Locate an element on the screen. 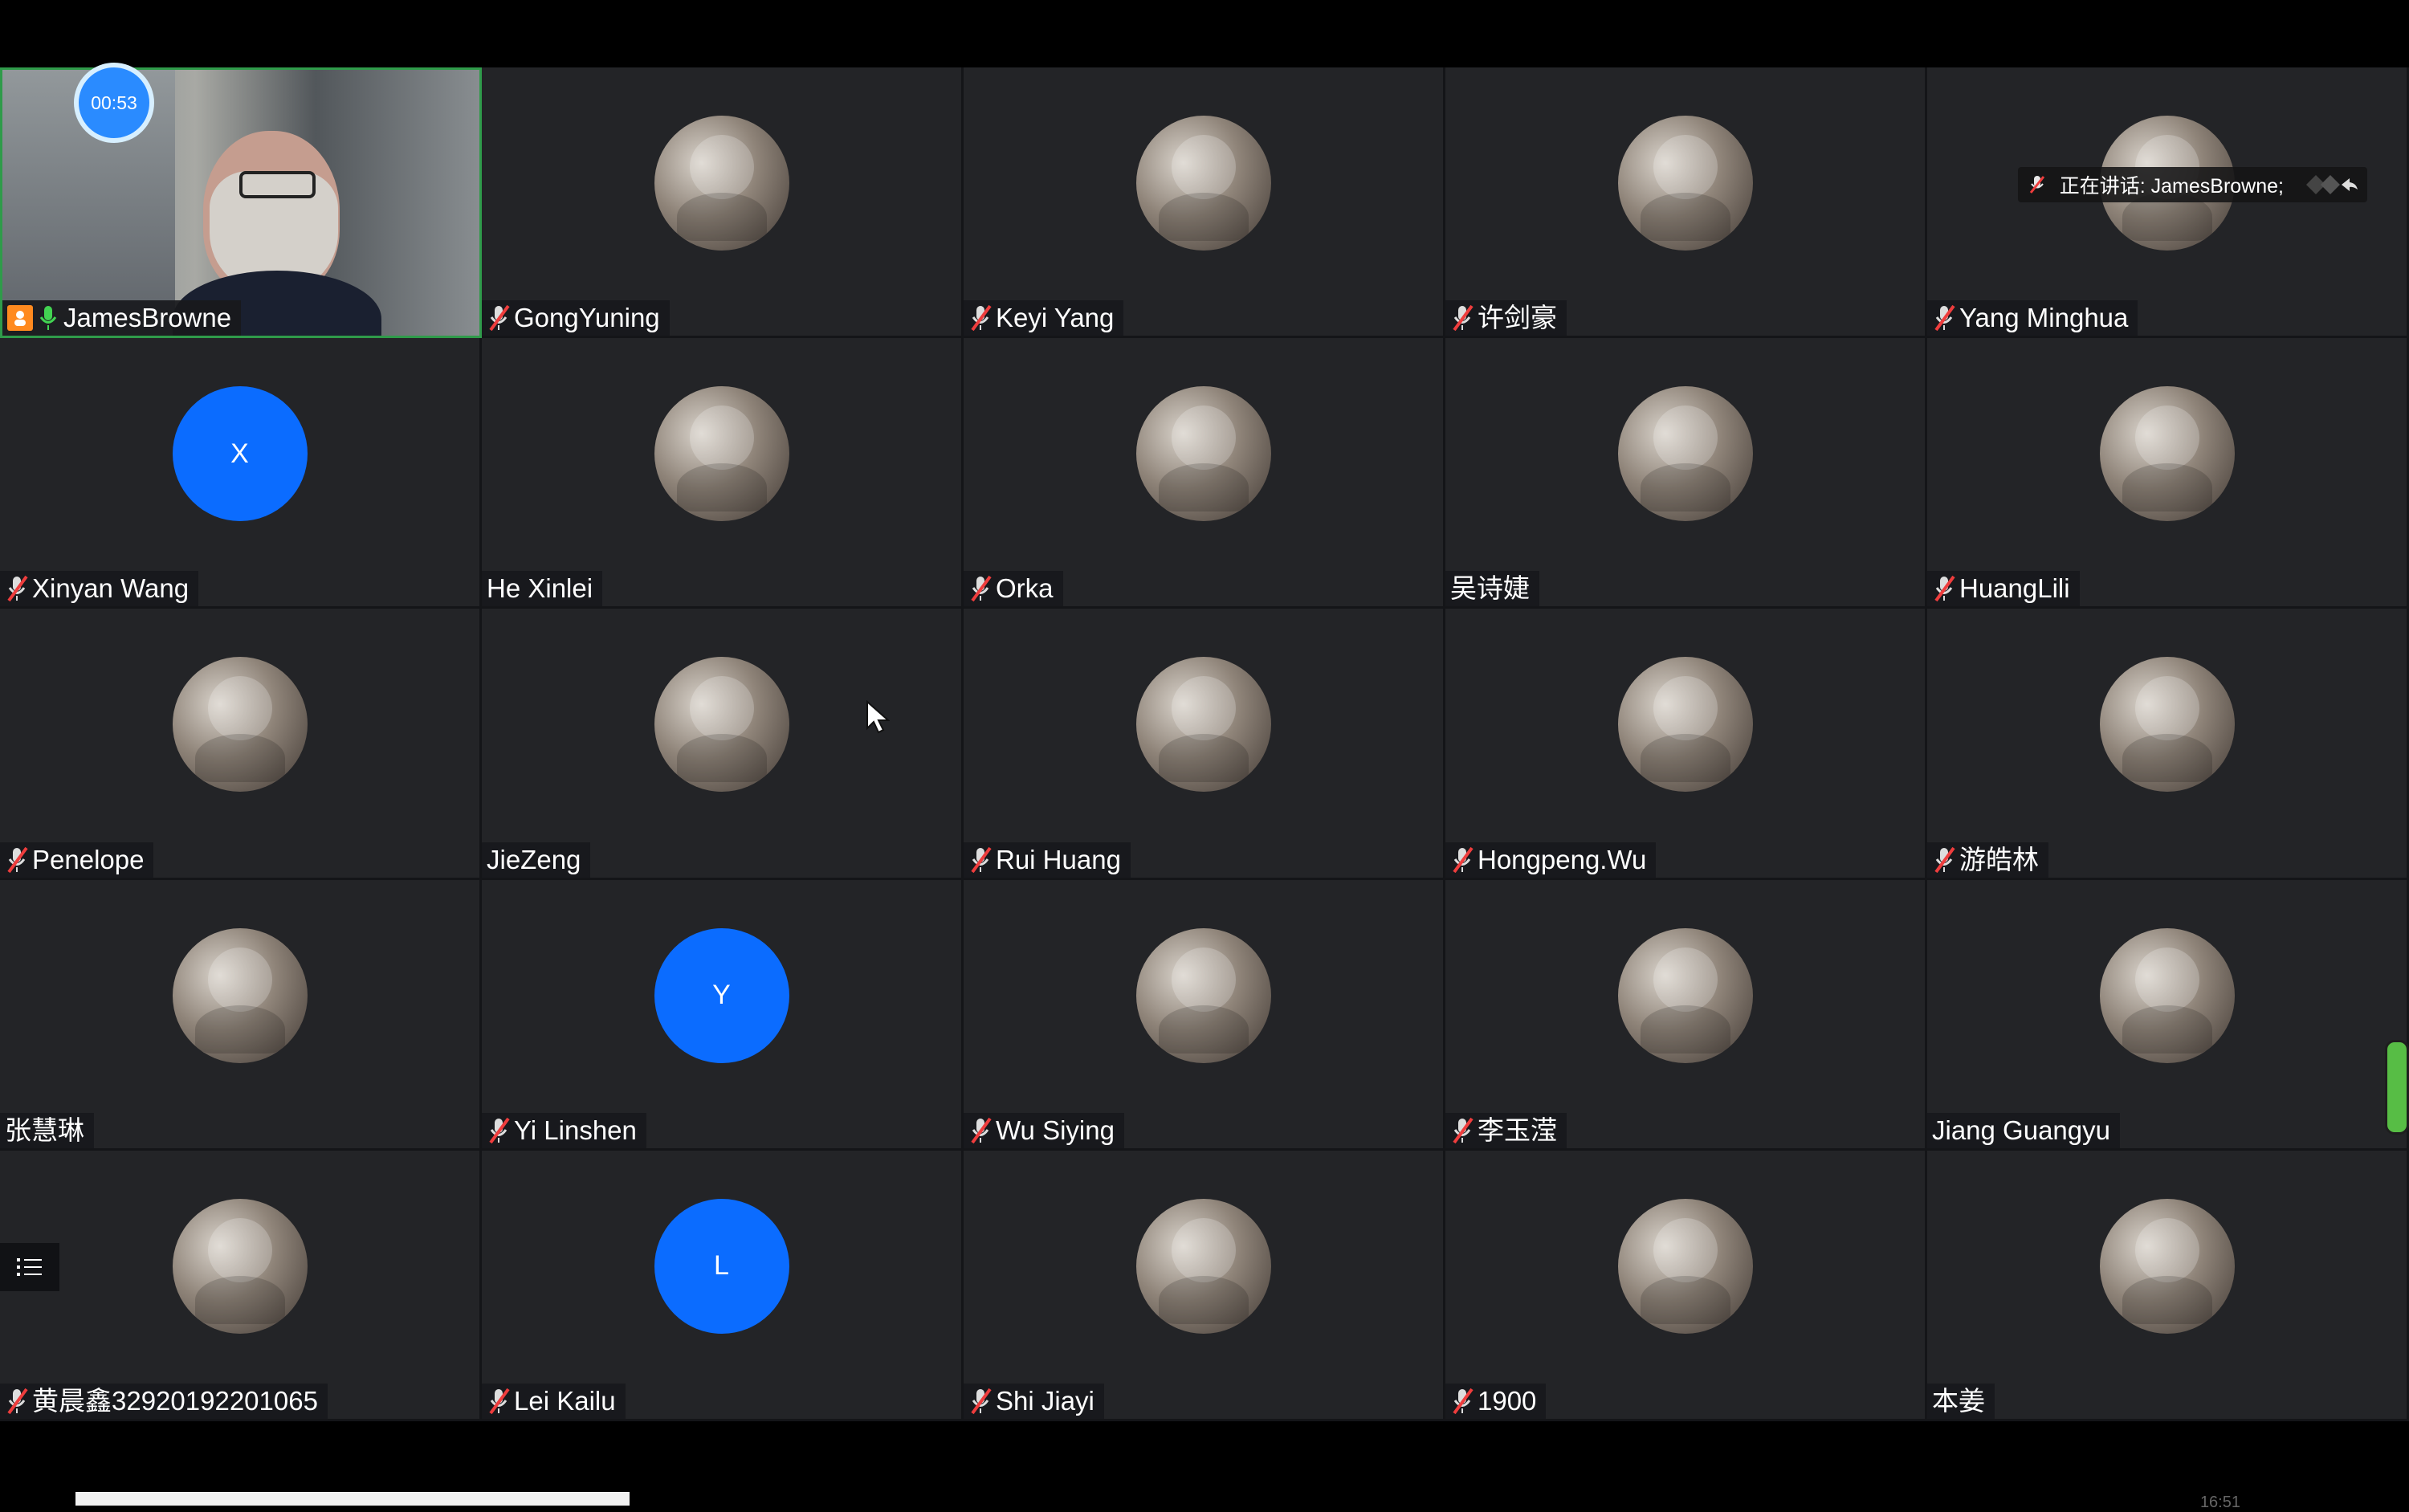 This screenshot has width=2409, height=1512. list-icon is located at coordinates (30, 1267).